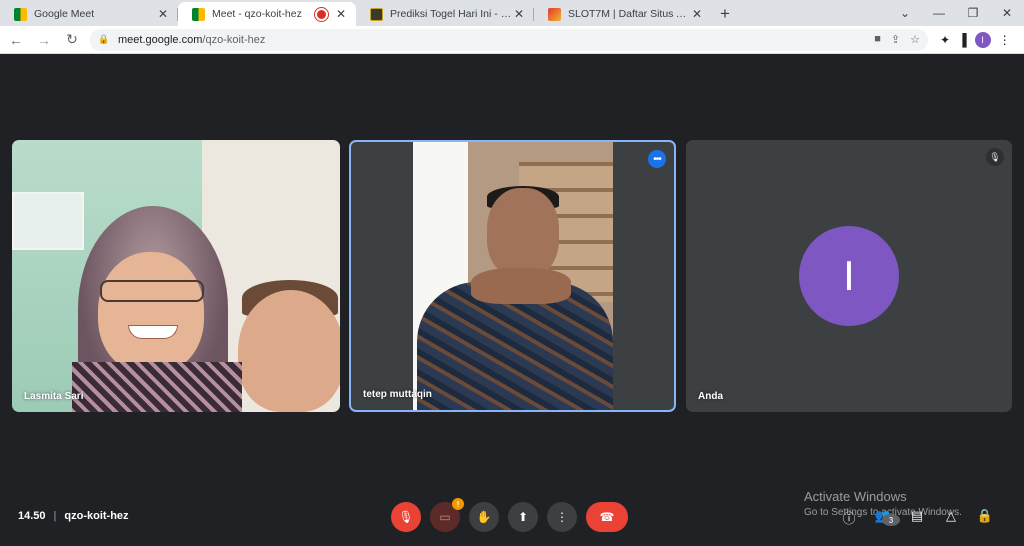 The image size is (1024, 546). I want to click on camera-off-icon: ▭, so click(445, 517).